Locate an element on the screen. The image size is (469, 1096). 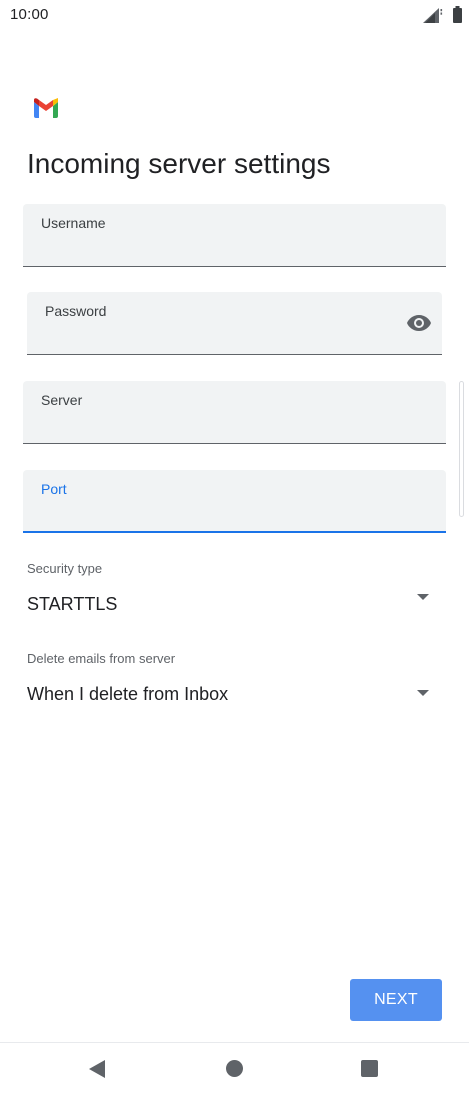
navigation-bar is located at coordinates (234, 1069).